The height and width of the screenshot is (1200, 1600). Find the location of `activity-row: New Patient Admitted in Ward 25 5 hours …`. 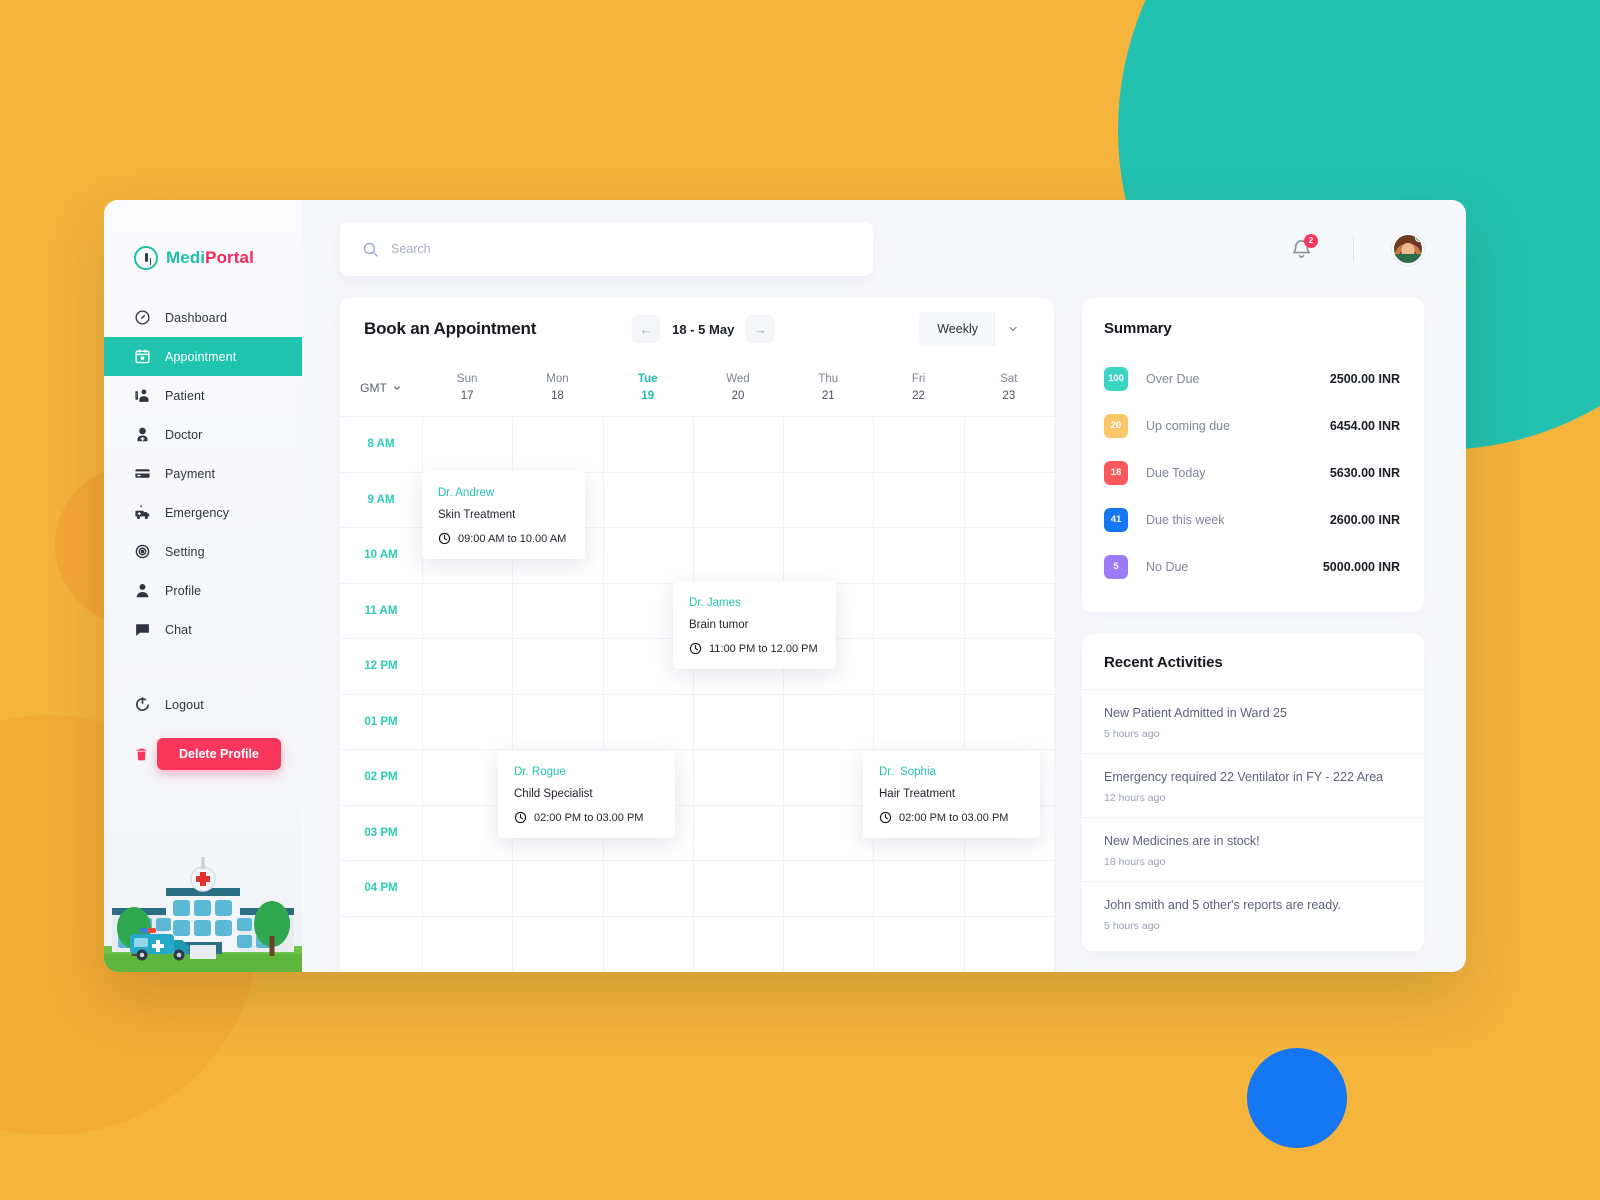

activity-row: New Patient Admitted in Ward 25 5 hours … is located at coordinates (1253, 721).